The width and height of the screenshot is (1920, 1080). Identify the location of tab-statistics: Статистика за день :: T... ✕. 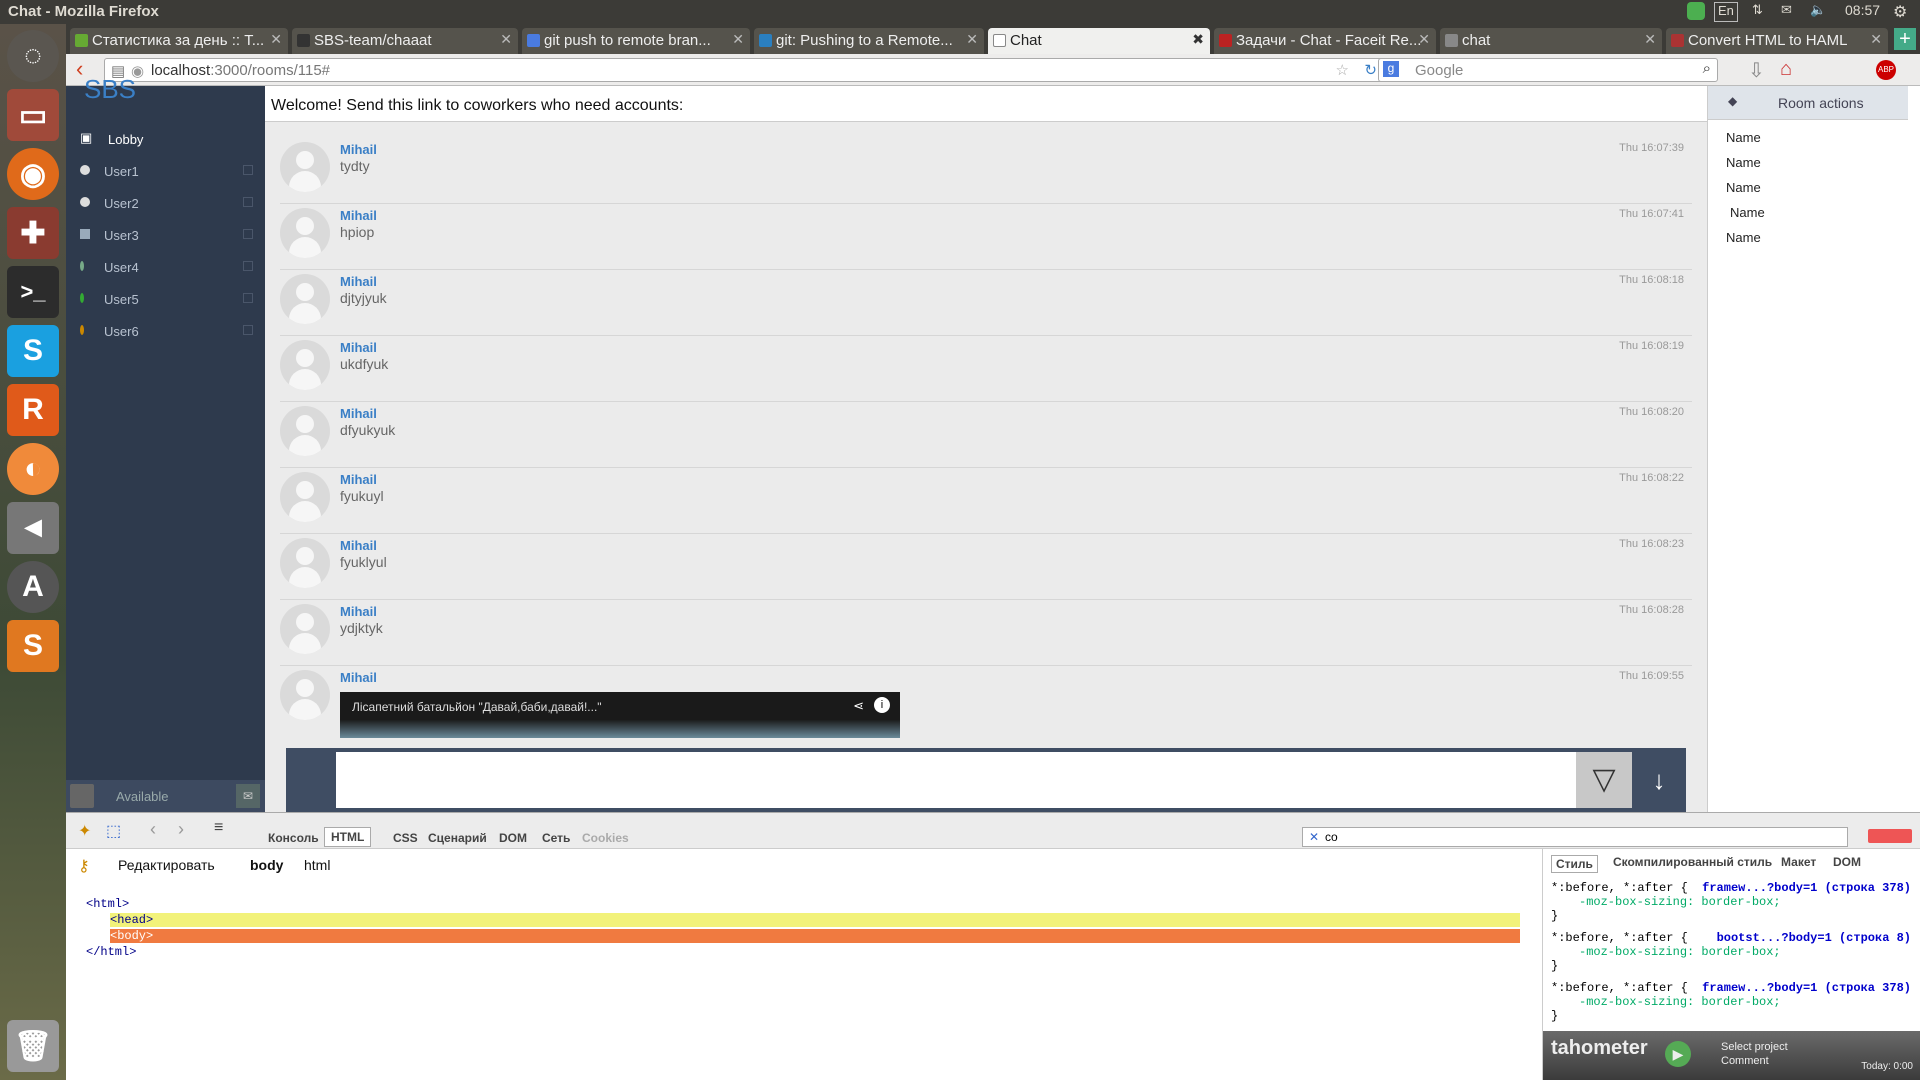
(179, 41).